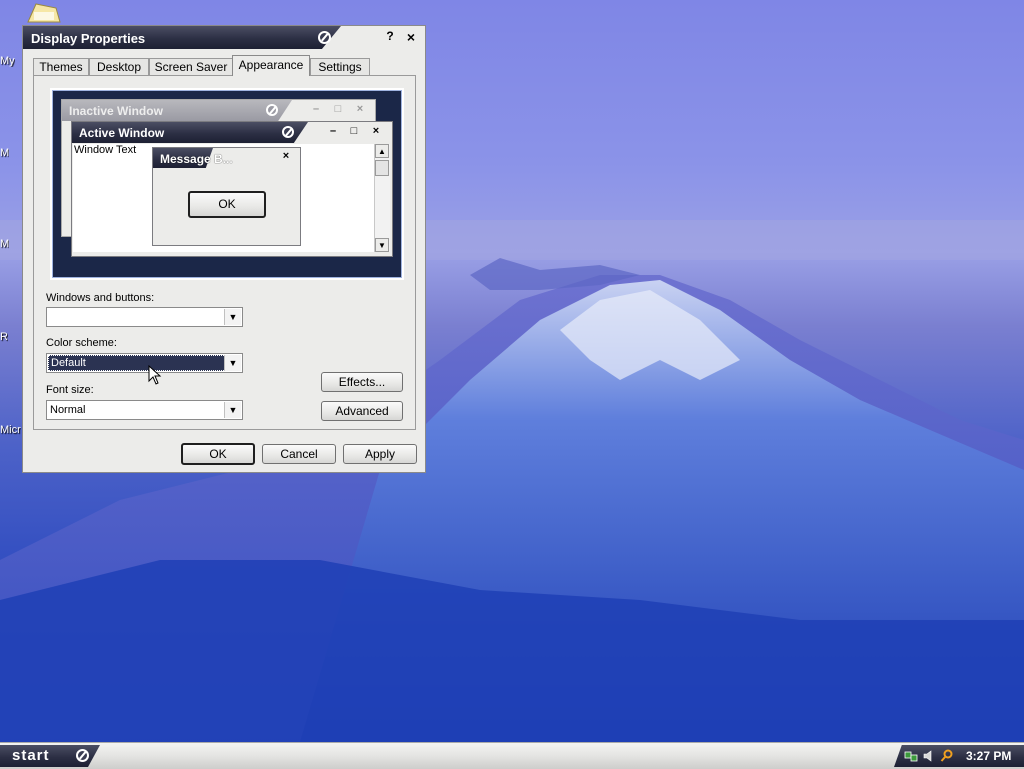 This screenshot has width=1024, height=769. What do you see at coordinates (382, 198) in the screenshot?
I see `preview-scrollbar: ▲ ▼` at bounding box center [382, 198].